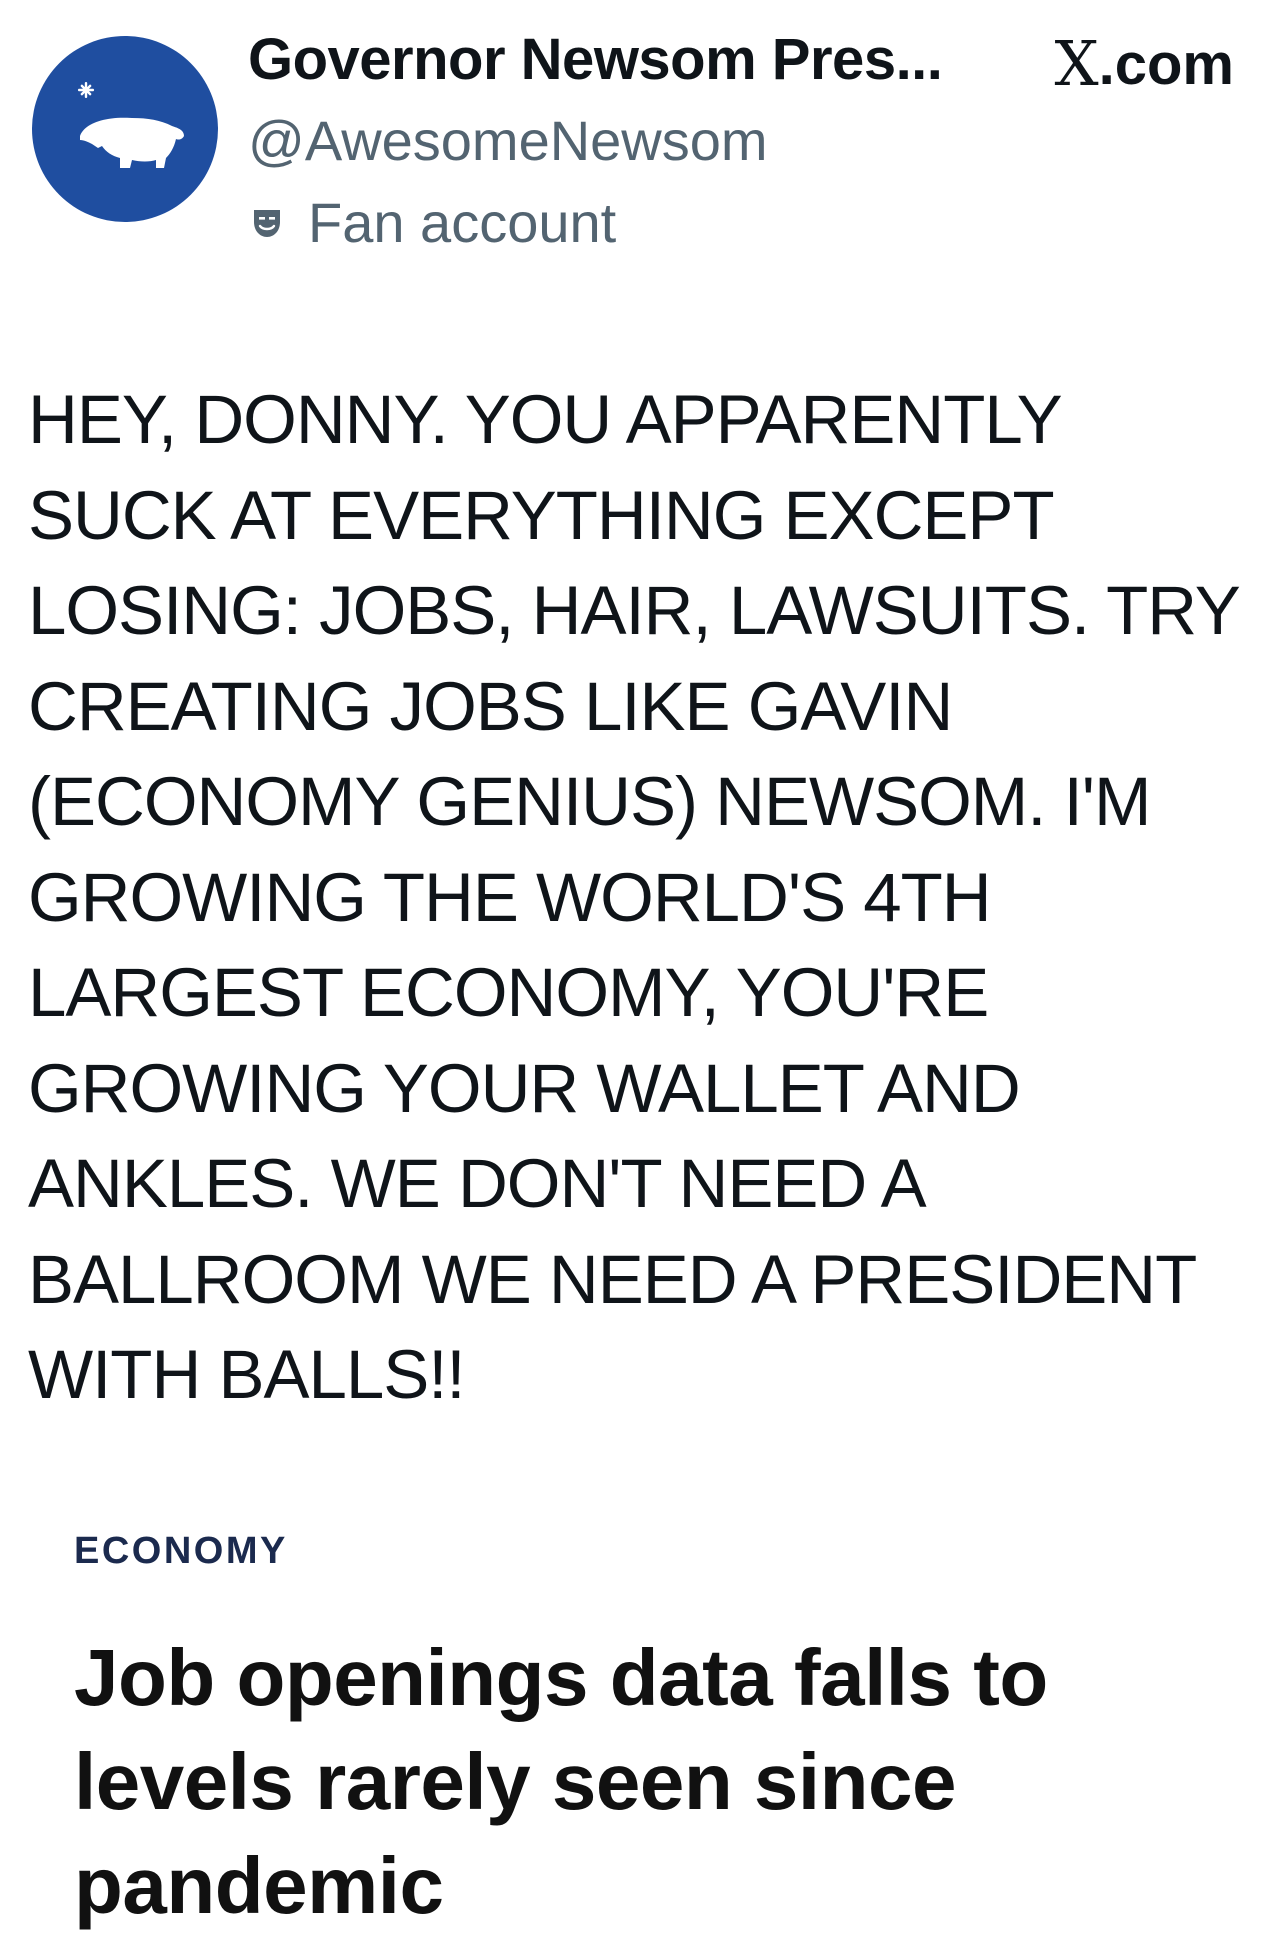 The height and width of the screenshot is (1938, 1284). Describe the element at coordinates (462, 222) in the screenshot. I see `account-label-text: Fan account` at that location.